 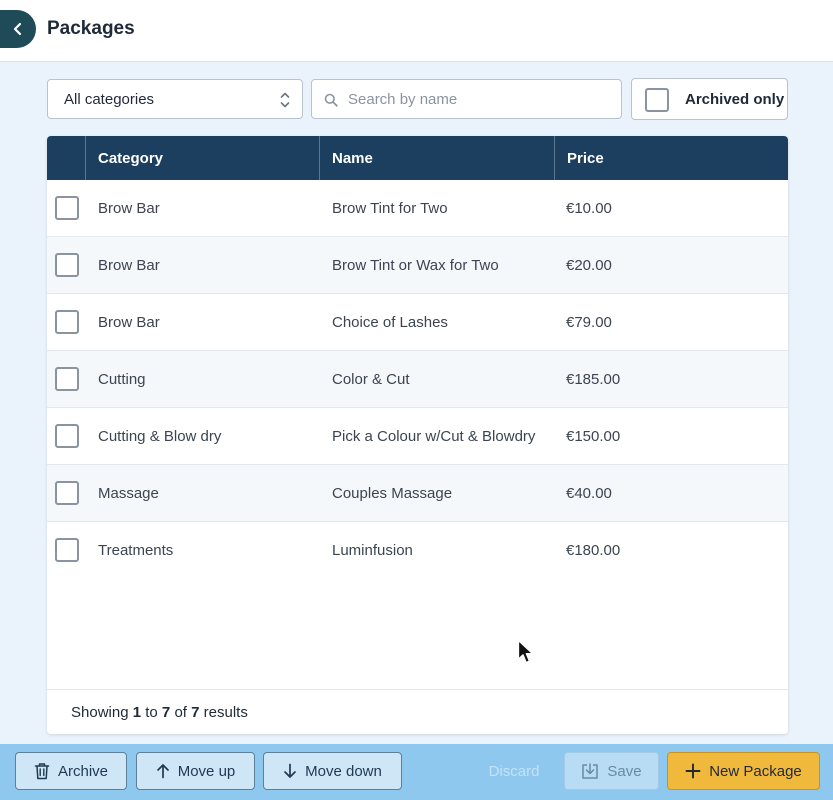 I want to click on table-header: Category Name Price, so click(x=417, y=158).